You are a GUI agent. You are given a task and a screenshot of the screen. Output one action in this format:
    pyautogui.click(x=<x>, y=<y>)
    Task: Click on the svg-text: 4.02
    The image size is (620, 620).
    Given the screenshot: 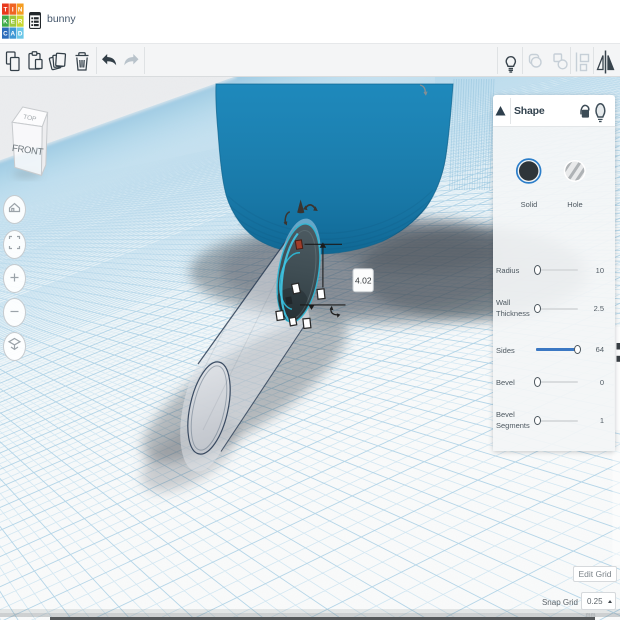 What is the action you would take?
    pyautogui.click(x=363, y=281)
    